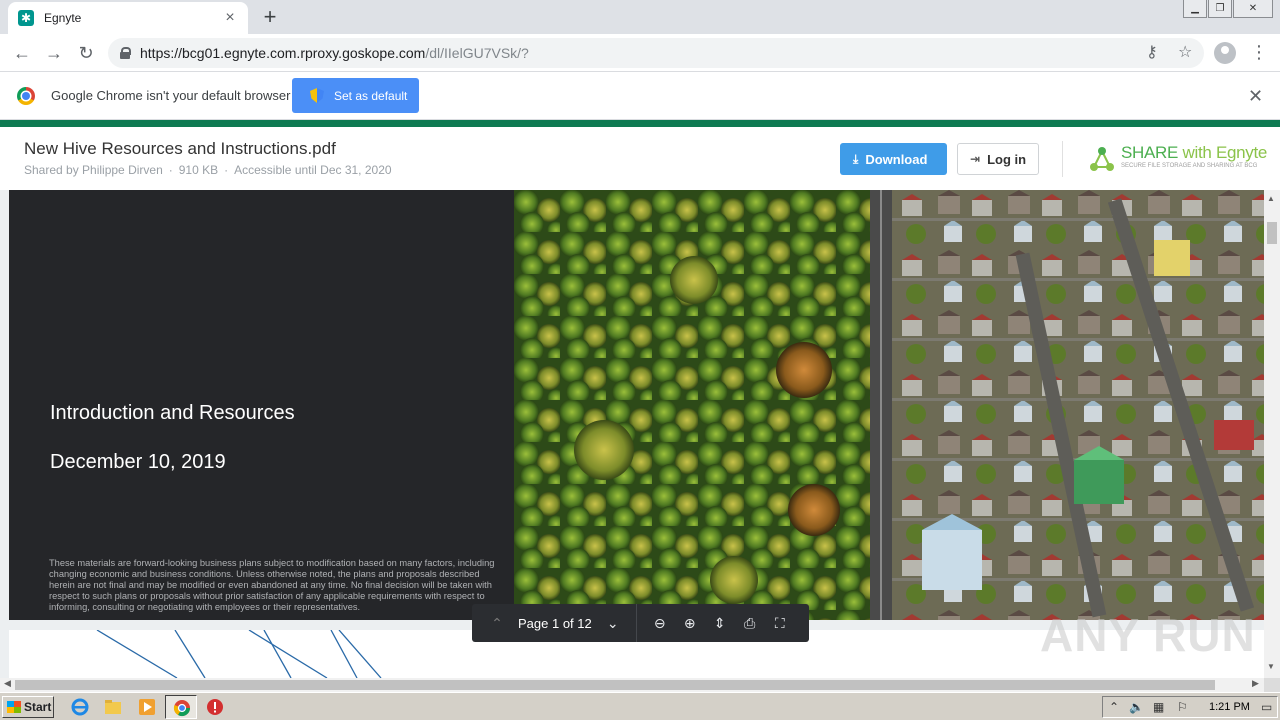 Image resolution: width=1280 pixels, height=720 pixels. I want to click on brand-name: SHARE with Egnyte, so click(1194, 153).